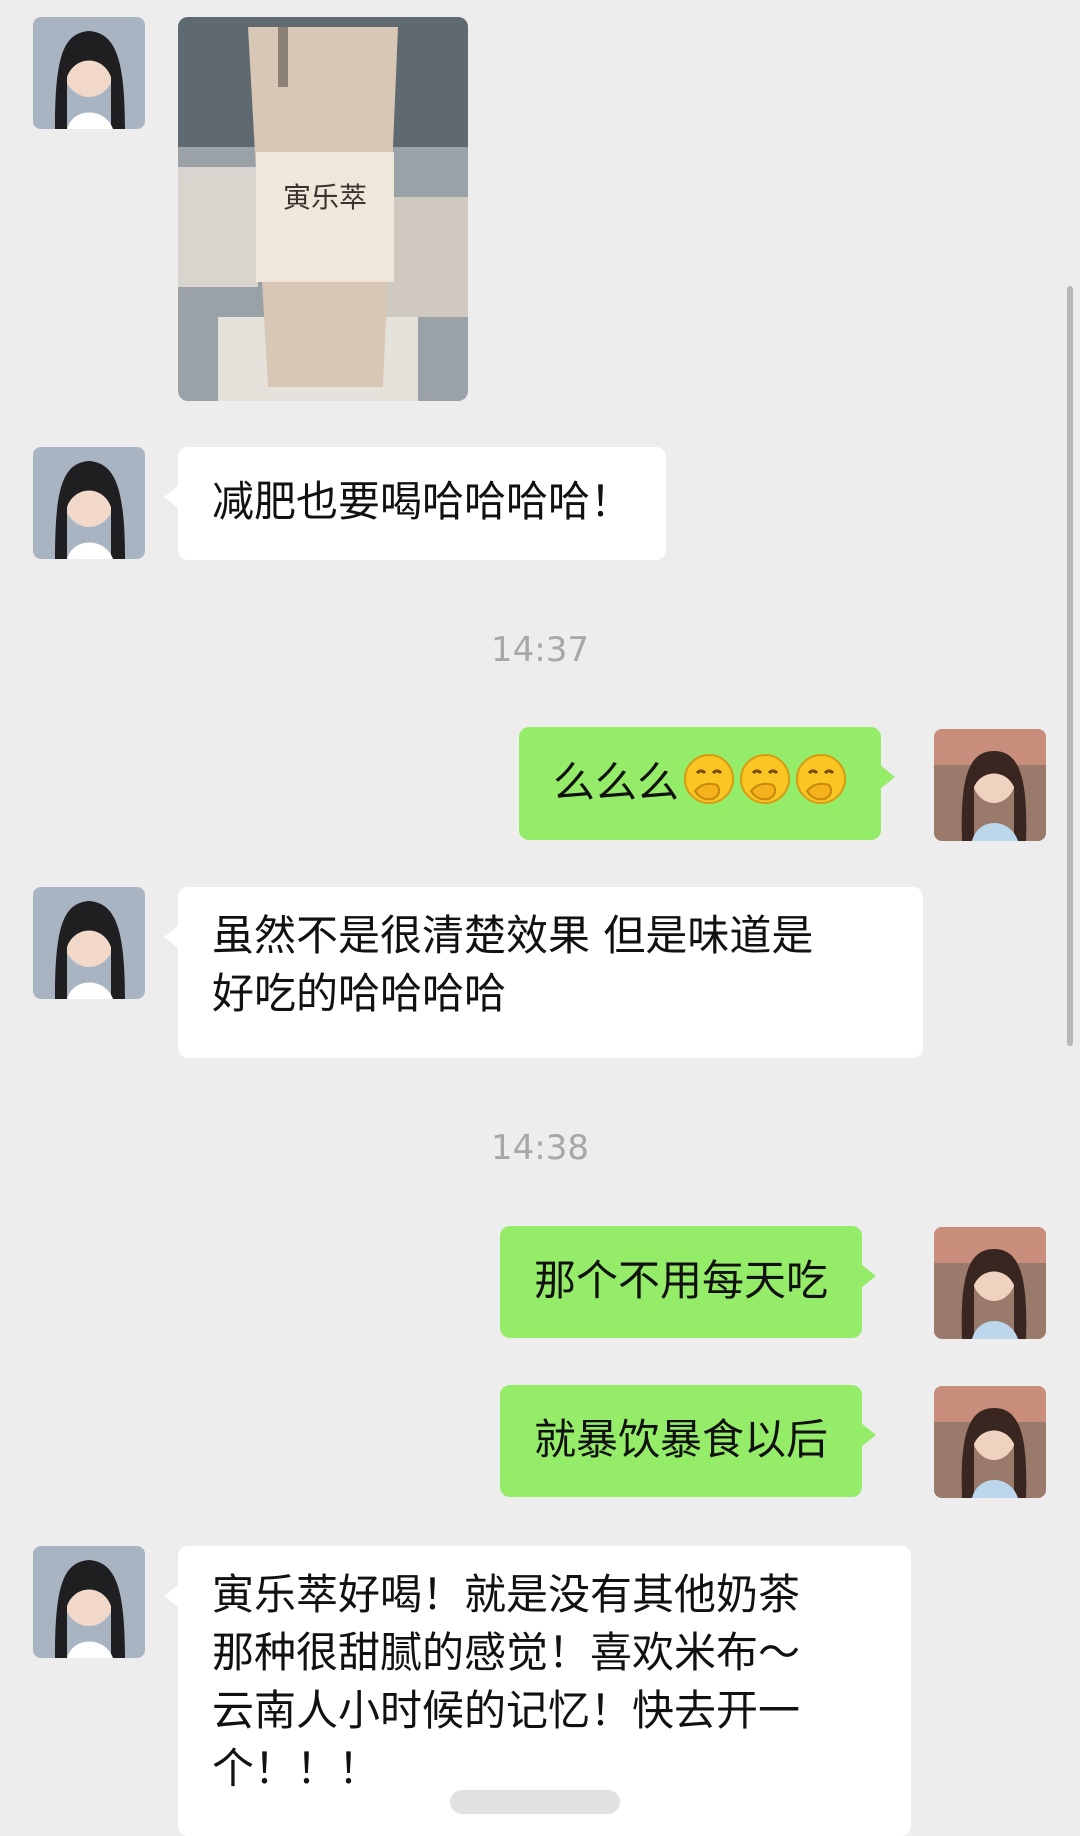 The image size is (1080, 1836). Describe the element at coordinates (616, 782) in the screenshot. I see `message-text: 么么么` at that location.